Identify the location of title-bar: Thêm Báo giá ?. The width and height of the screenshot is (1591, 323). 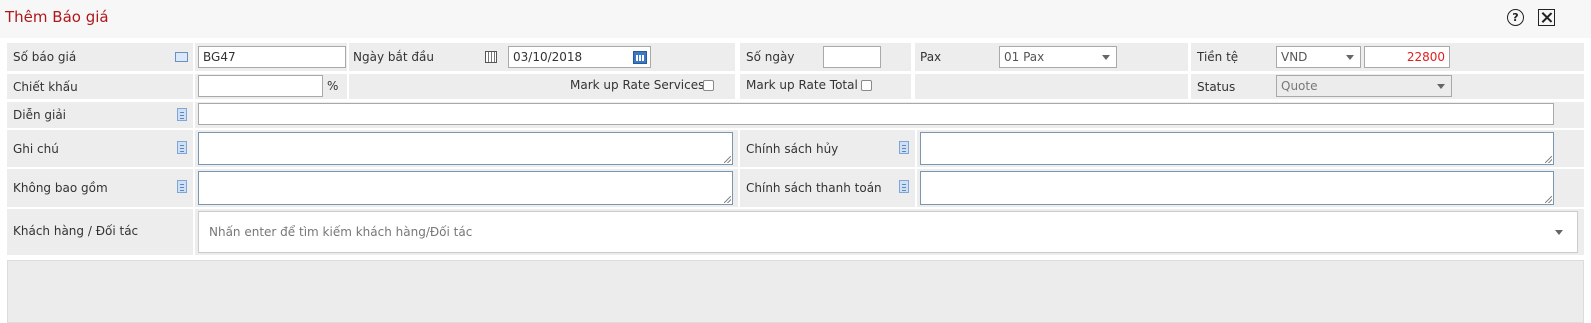
(795, 19).